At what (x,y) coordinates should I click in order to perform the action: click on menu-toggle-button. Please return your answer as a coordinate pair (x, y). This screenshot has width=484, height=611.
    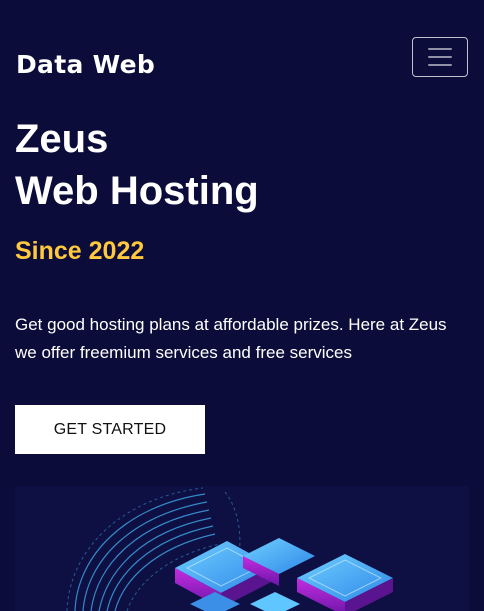
    Looking at the image, I should click on (440, 57).